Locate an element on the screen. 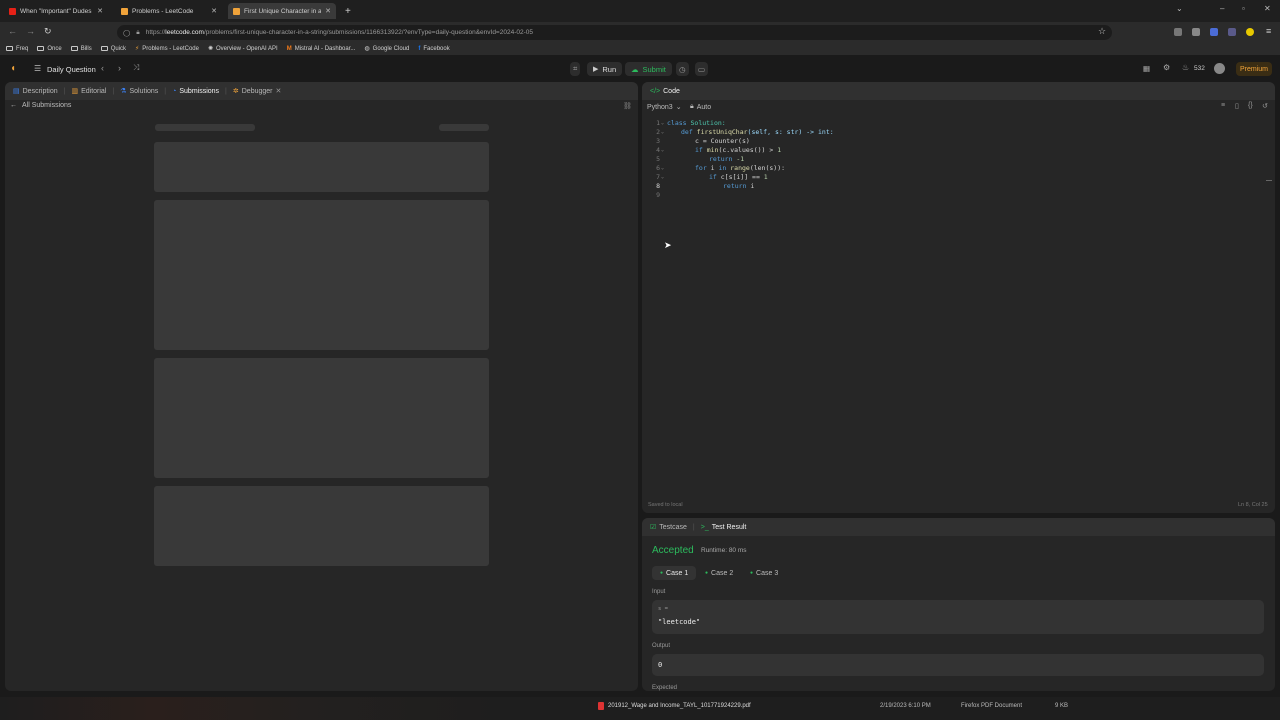 The height and width of the screenshot is (720, 1280). folder-icon is located at coordinates (9, 48).